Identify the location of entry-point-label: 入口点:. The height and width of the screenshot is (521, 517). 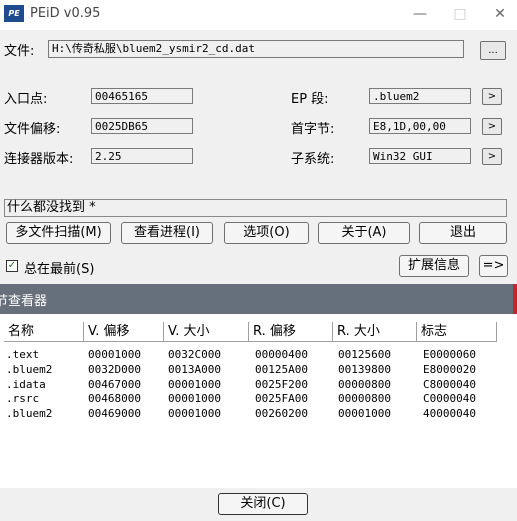
(26, 99).